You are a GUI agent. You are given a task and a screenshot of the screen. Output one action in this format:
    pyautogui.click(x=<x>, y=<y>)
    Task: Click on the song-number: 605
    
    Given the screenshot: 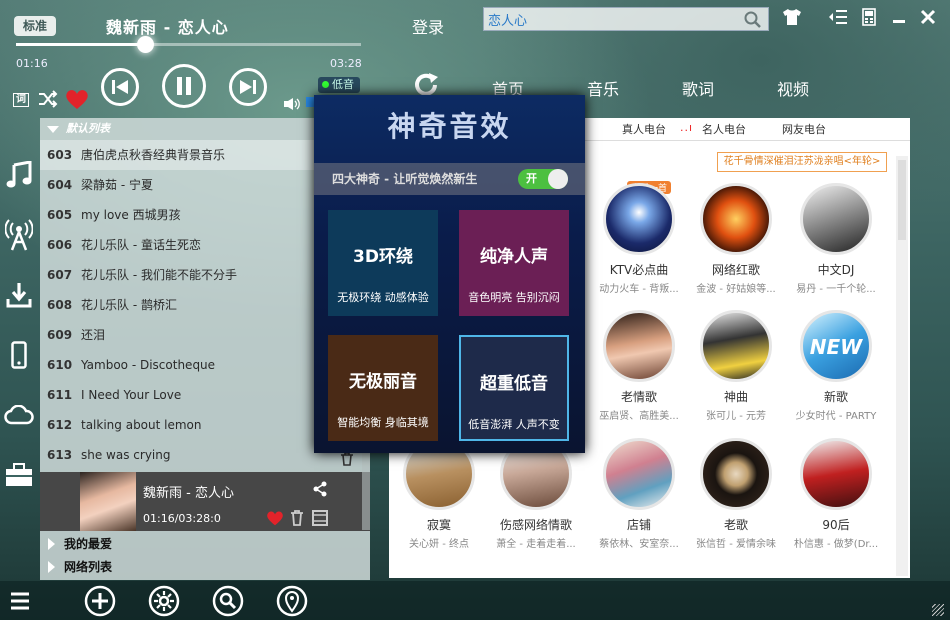 What is the action you would take?
    pyautogui.click(x=60, y=215)
    